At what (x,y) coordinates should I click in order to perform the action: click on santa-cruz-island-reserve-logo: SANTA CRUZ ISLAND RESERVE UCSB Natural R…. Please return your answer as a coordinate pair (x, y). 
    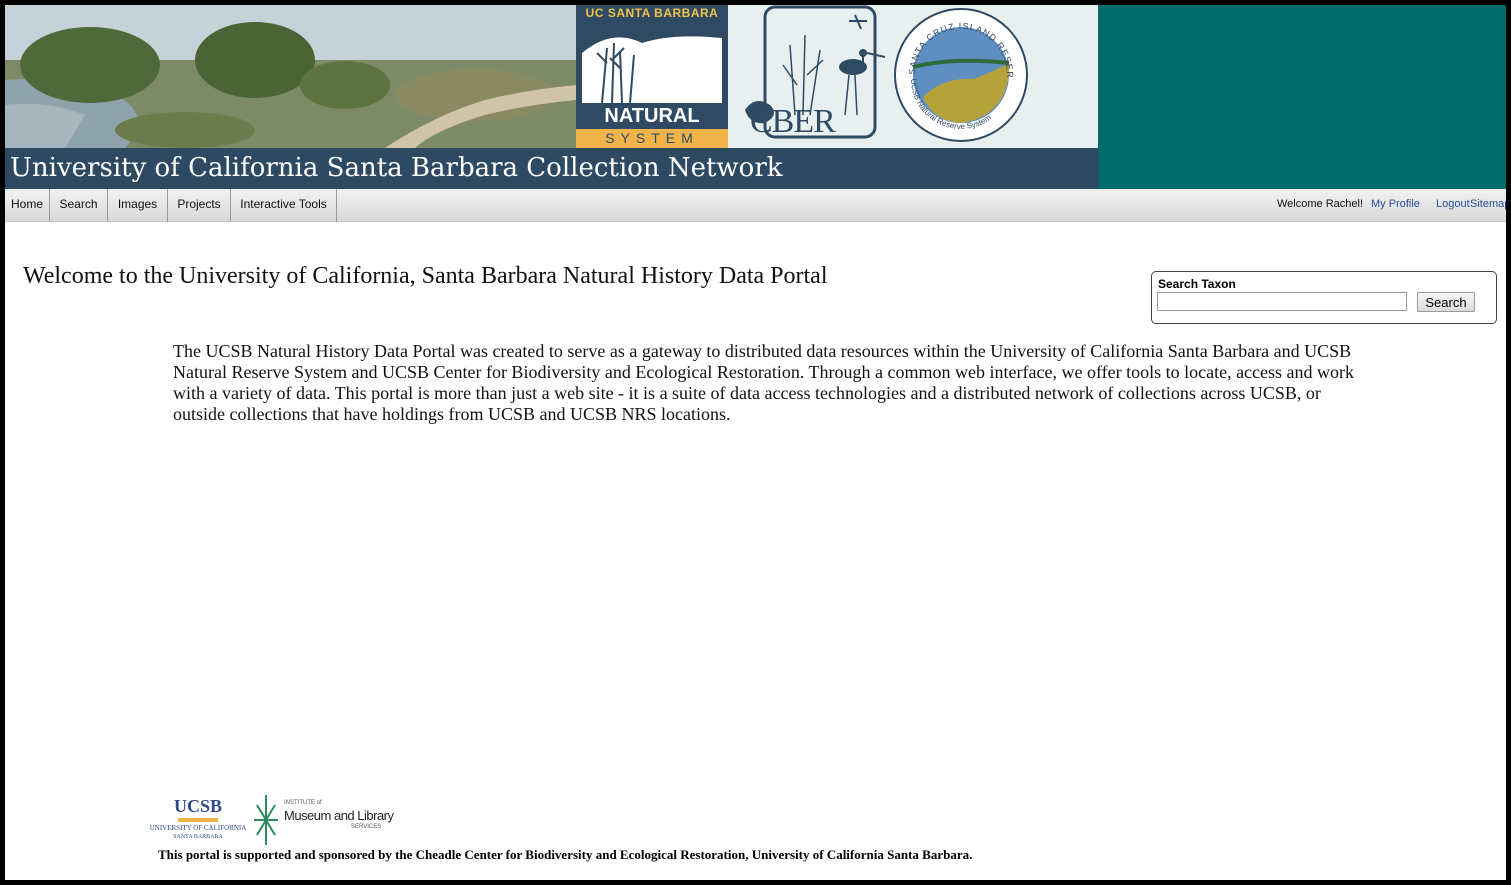
    Looking at the image, I should click on (959, 74).